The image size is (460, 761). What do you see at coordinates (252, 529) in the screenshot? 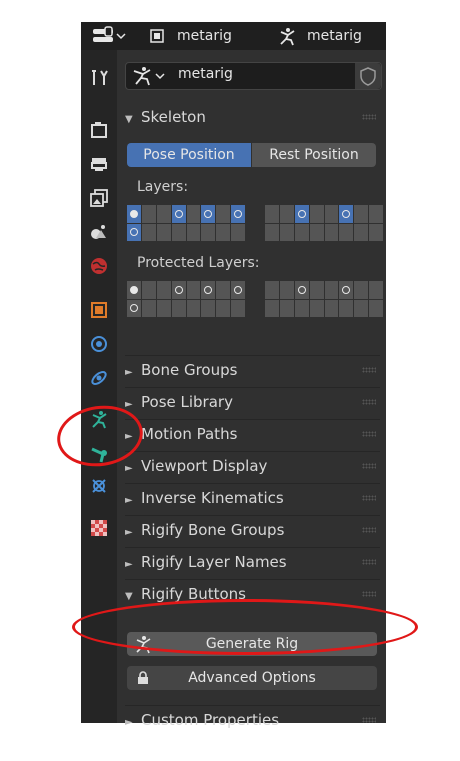
I see `rigify-bone-groups-panel-header: ► Rigify Bone Groups` at bounding box center [252, 529].